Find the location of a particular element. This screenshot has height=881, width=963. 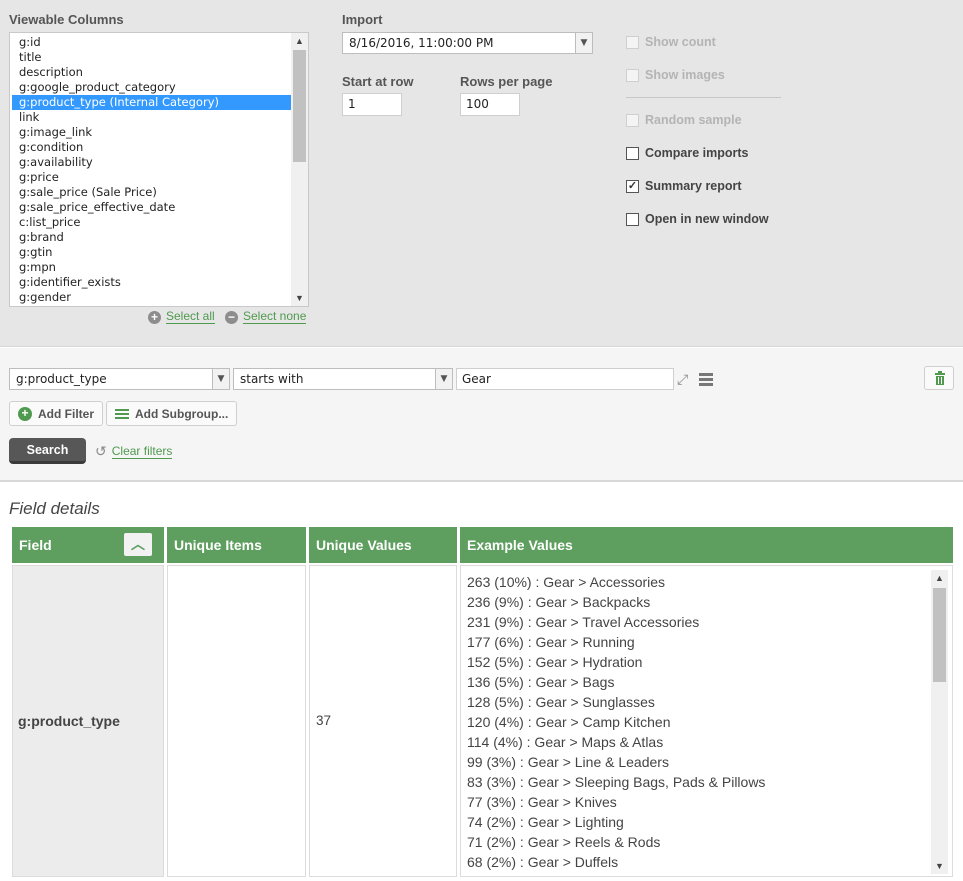

import-label: Import is located at coordinates (362, 19).